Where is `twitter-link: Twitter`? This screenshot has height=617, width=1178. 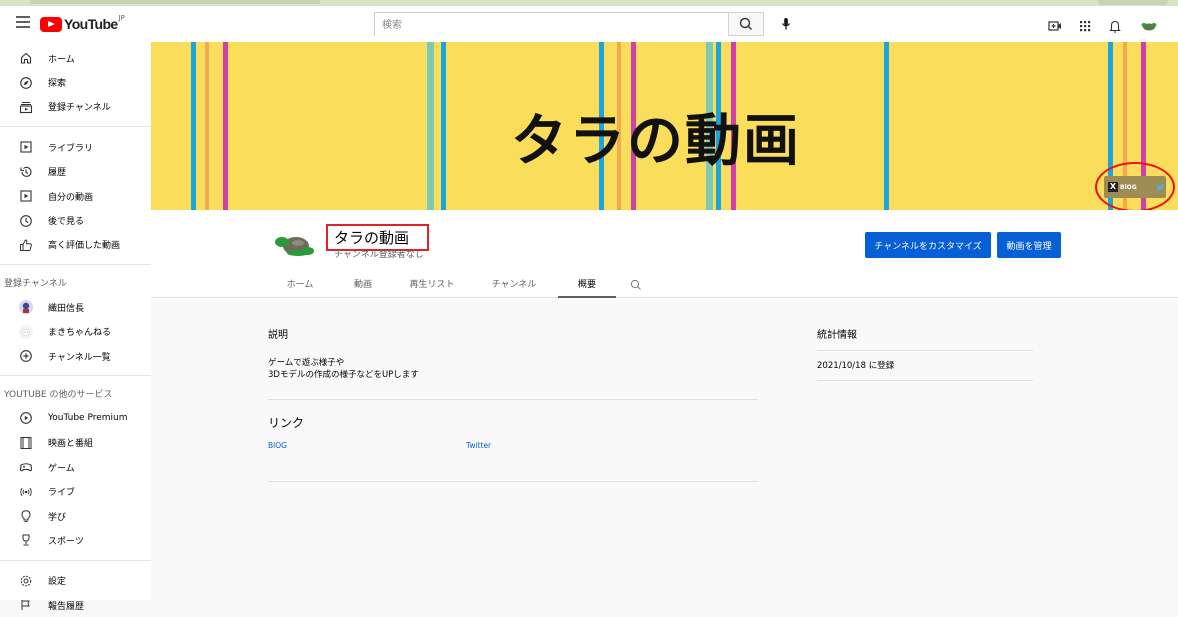 twitter-link: Twitter is located at coordinates (478, 445).